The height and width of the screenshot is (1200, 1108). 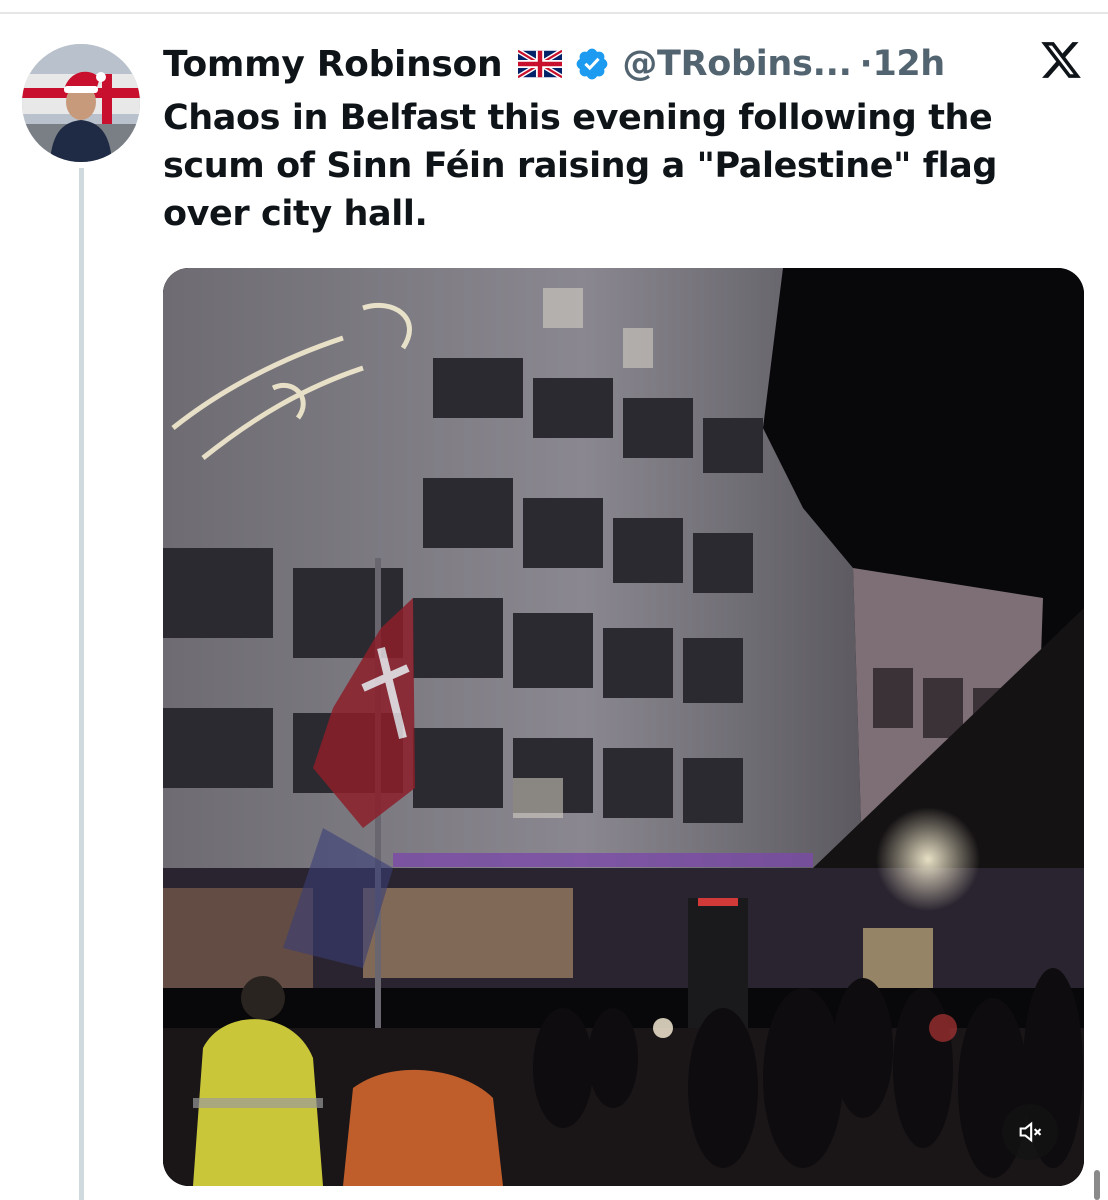 What do you see at coordinates (592, 64) in the screenshot?
I see `verified-badge-icon` at bounding box center [592, 64].